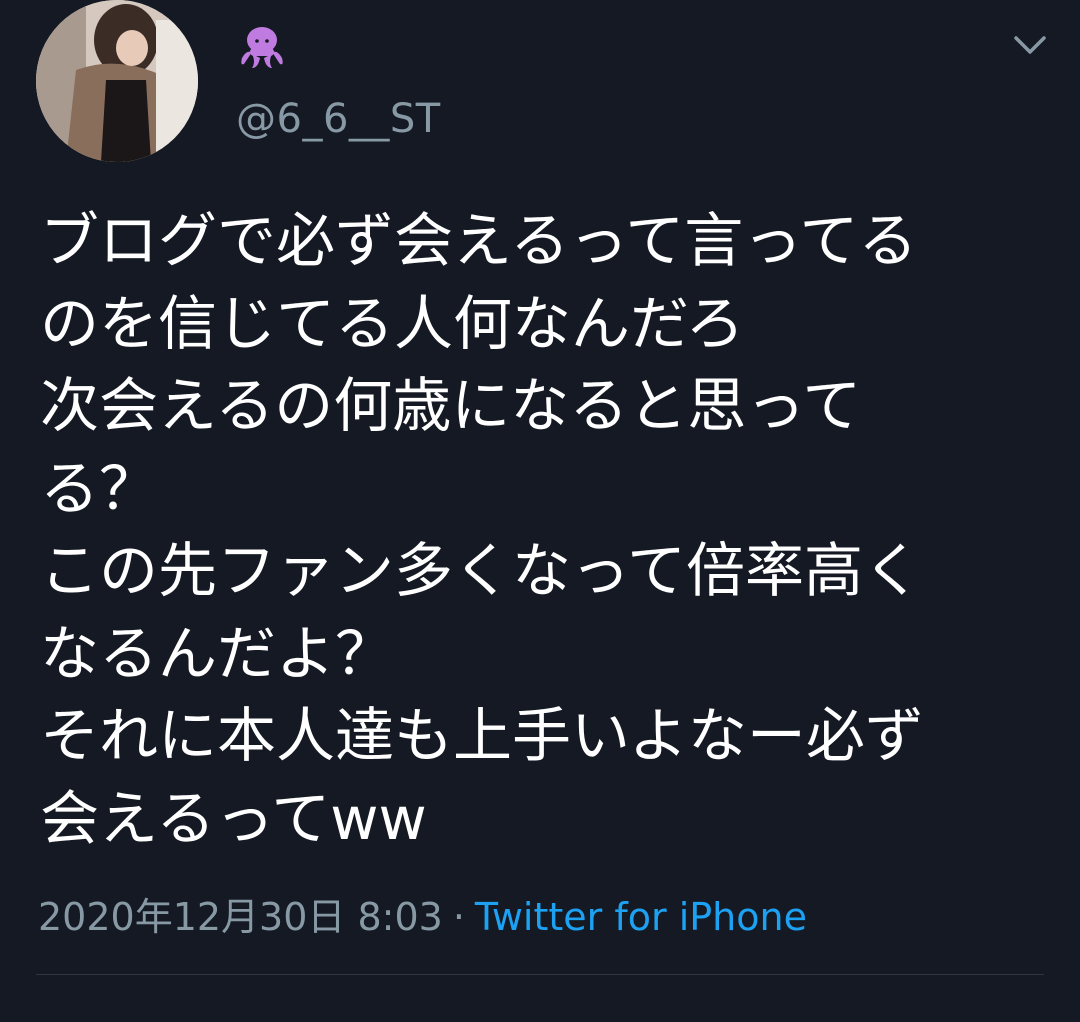 This screenshot has height=1022, width=1080. What do you see at coordinates (1030, 44) in the screenshot?
I see `chevron-down-icon` at bounding box center [1030, 44].